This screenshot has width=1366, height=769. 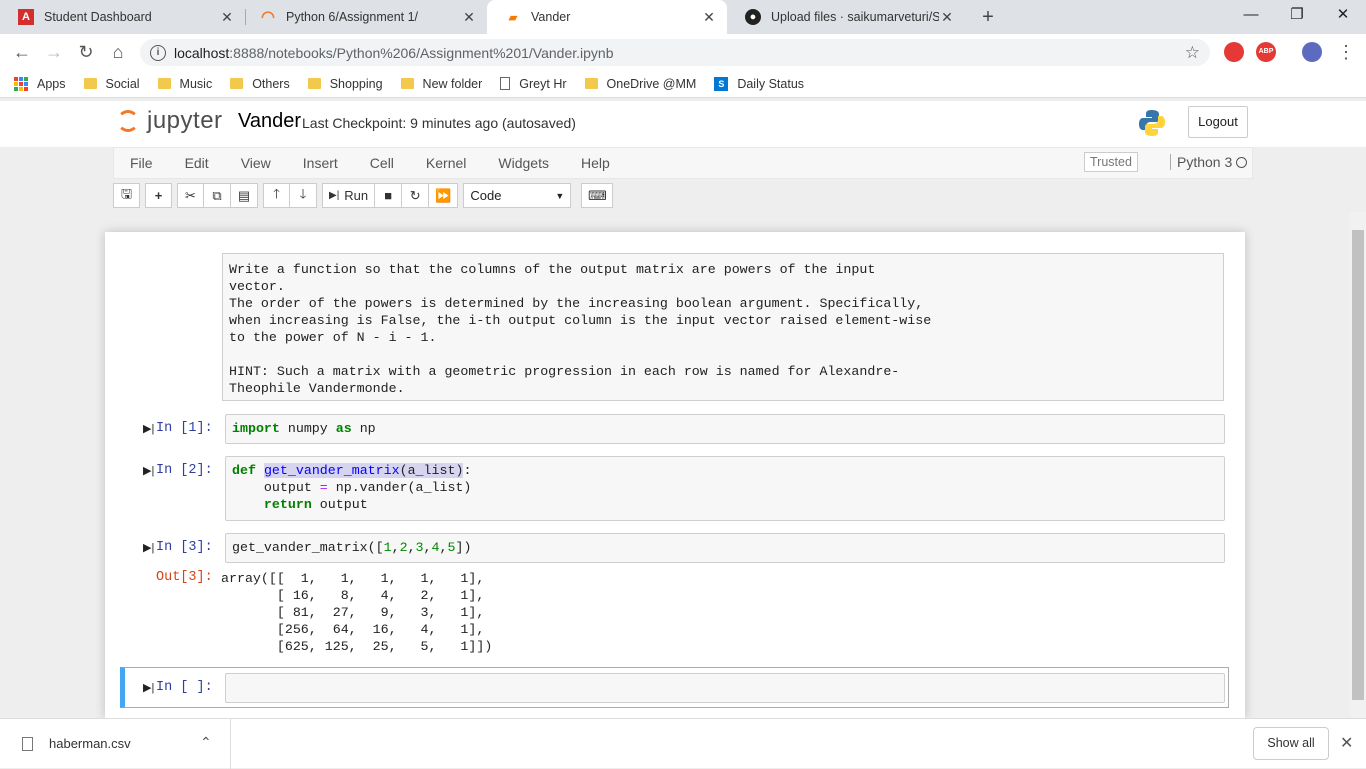 I want to click on bookmark-label: OneDrive @MM, so click(x=651, y=83).